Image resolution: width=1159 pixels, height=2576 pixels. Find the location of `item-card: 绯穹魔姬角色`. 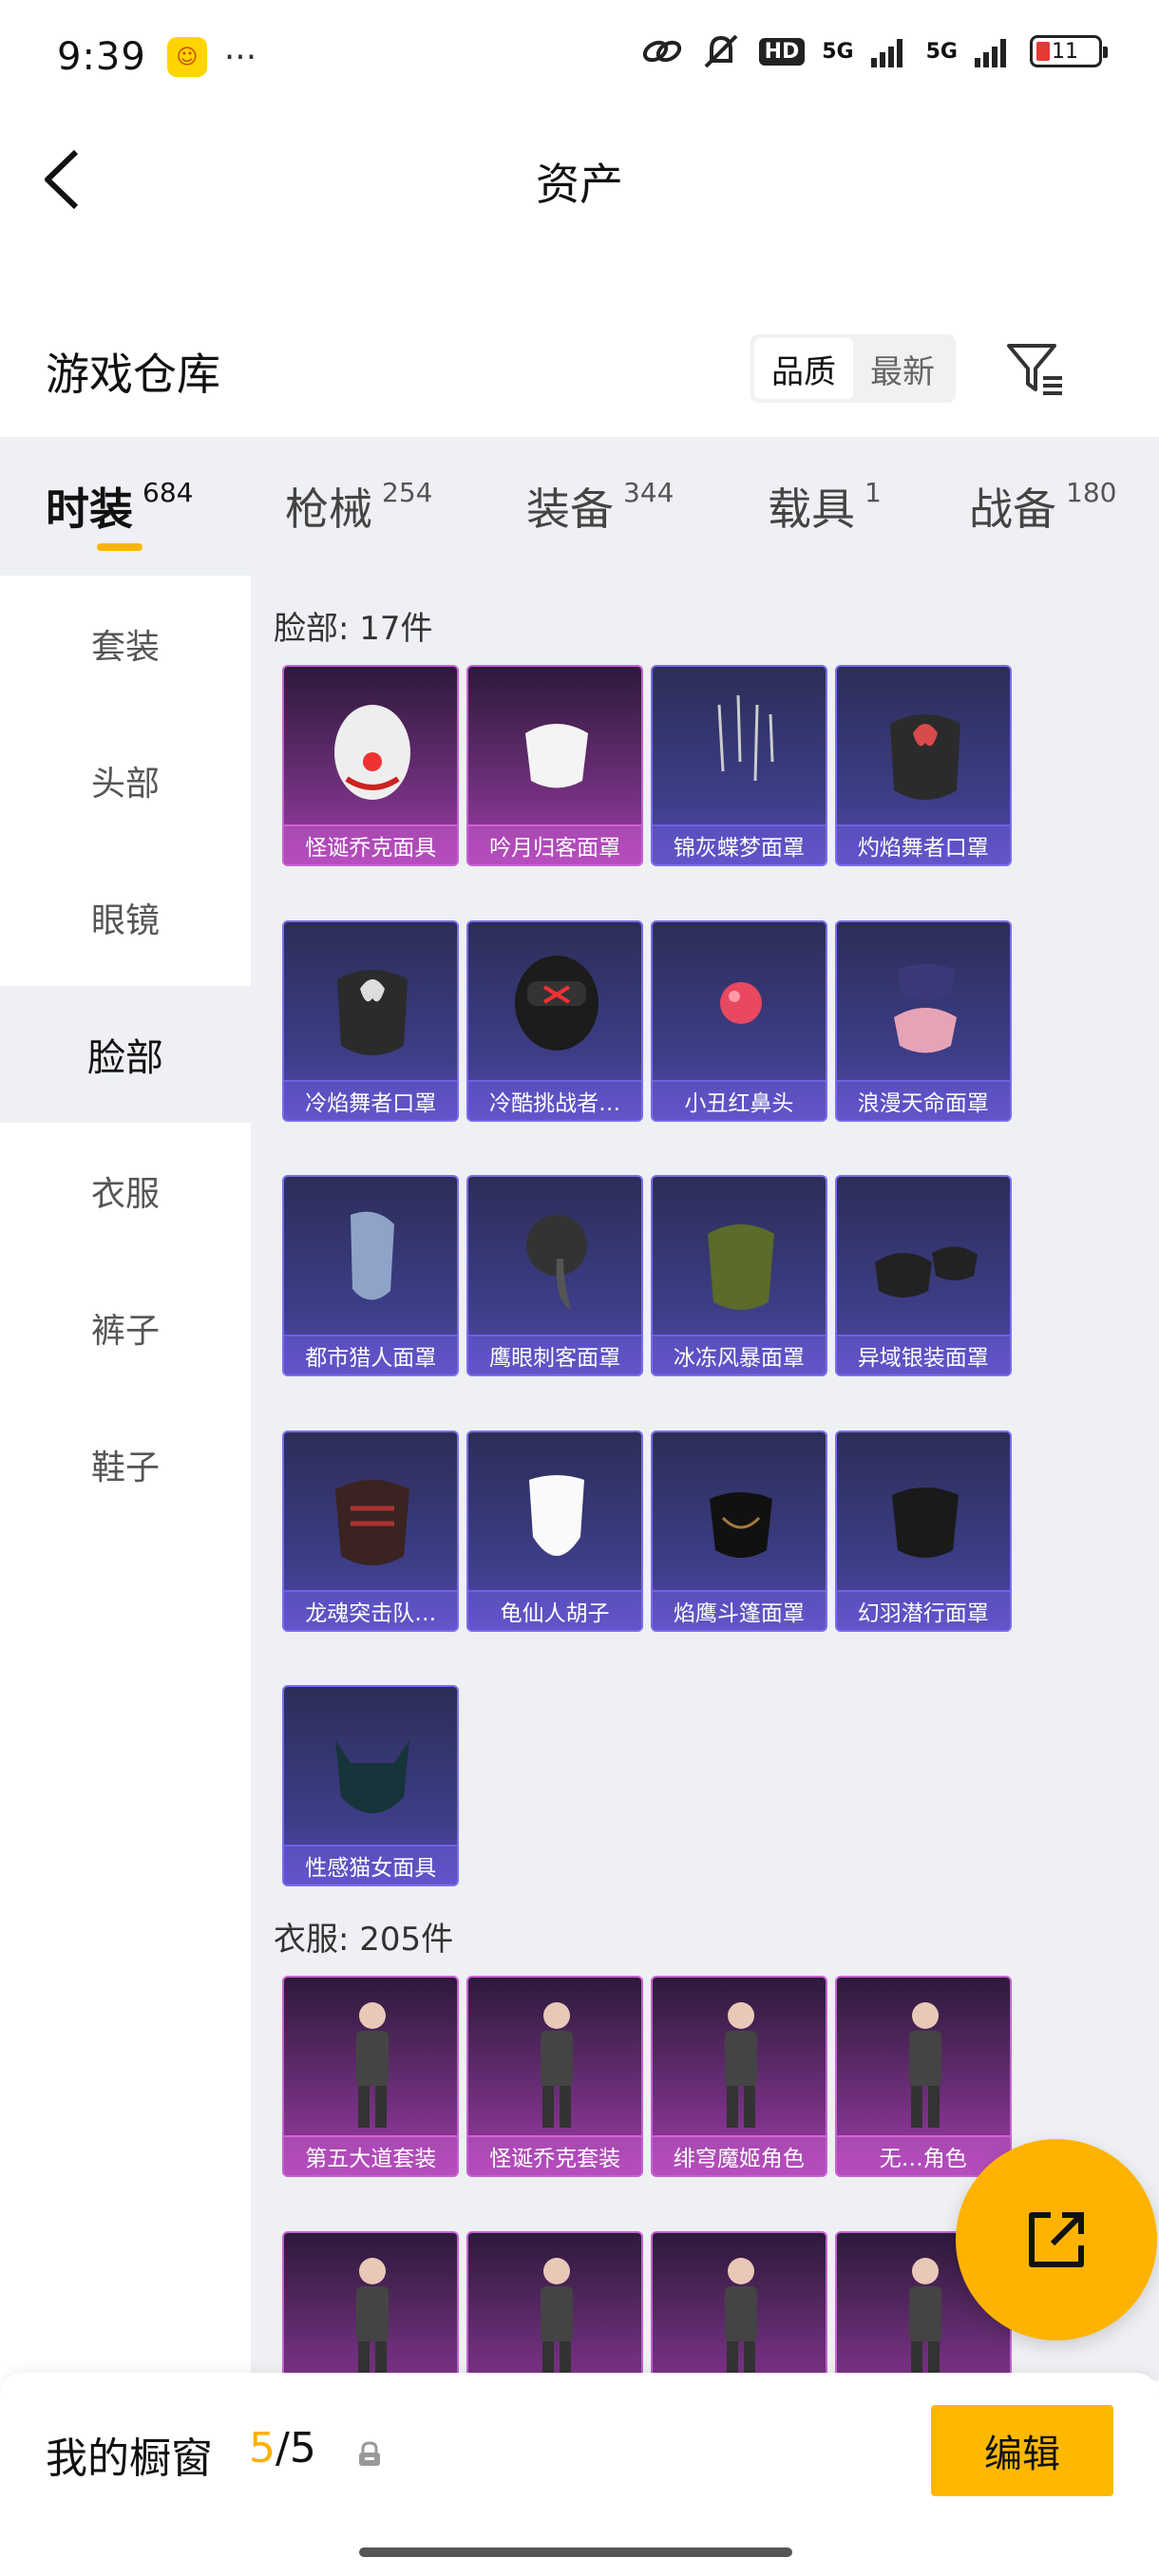

item-card: 绯穹魔姬角色 is located at coordinates (738, 2076).